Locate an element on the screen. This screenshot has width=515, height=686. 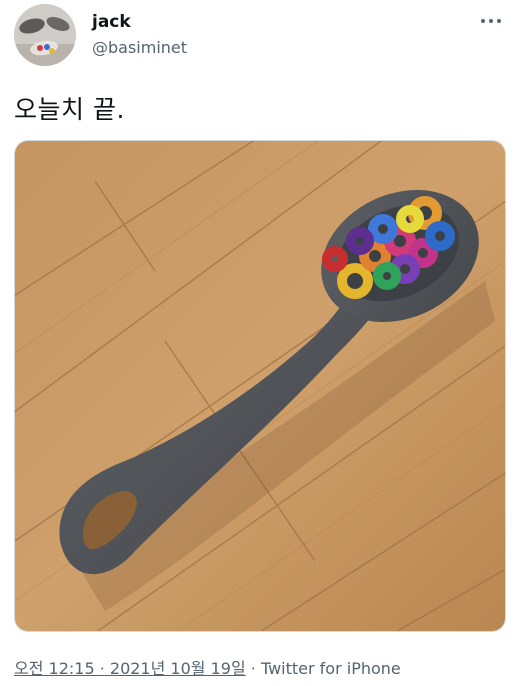
tweet-timestamp: 오전 12:15 · 2021년 10월 19일 is located at coordinates (130, 668).